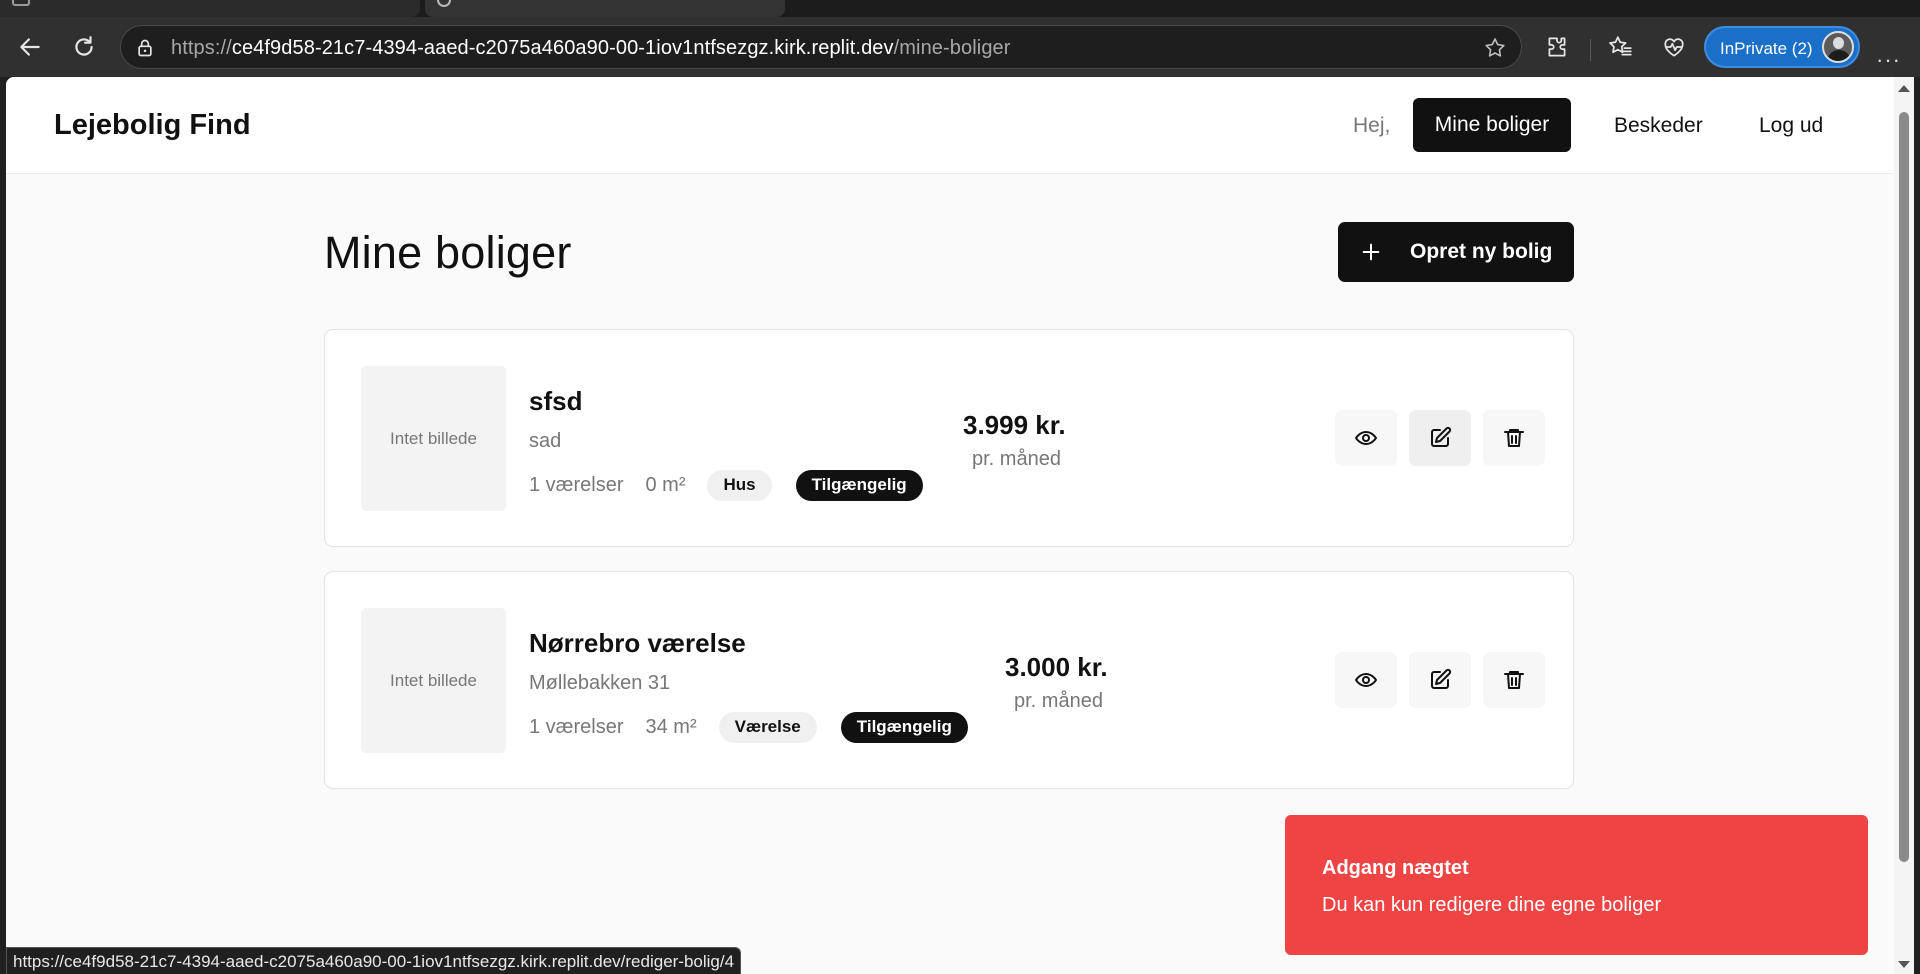 The width and height of the screenshot is (1920, 974). I want to click on listing-price: 3.000 kr., so click(1056, 667).